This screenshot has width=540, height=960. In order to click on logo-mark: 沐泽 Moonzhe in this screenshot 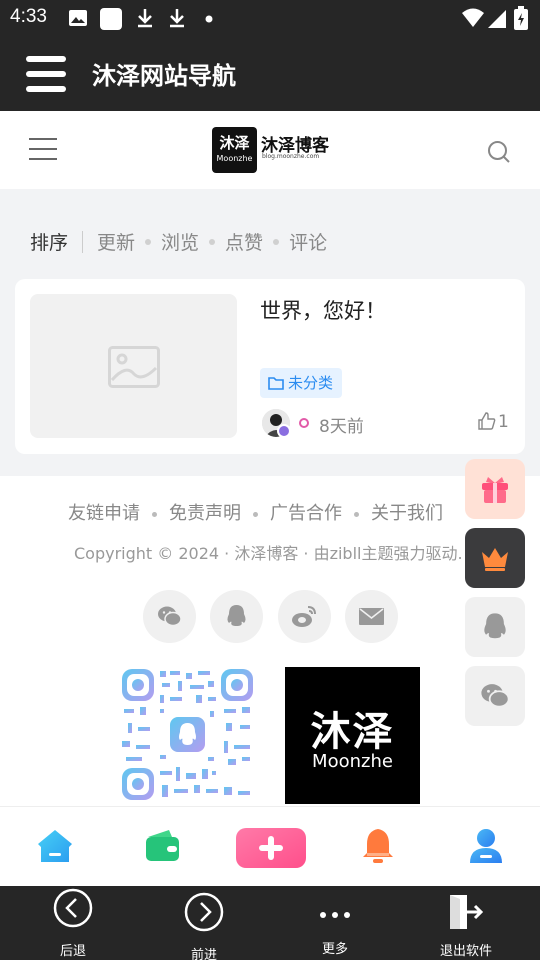, I will do `click(234, 150)`.